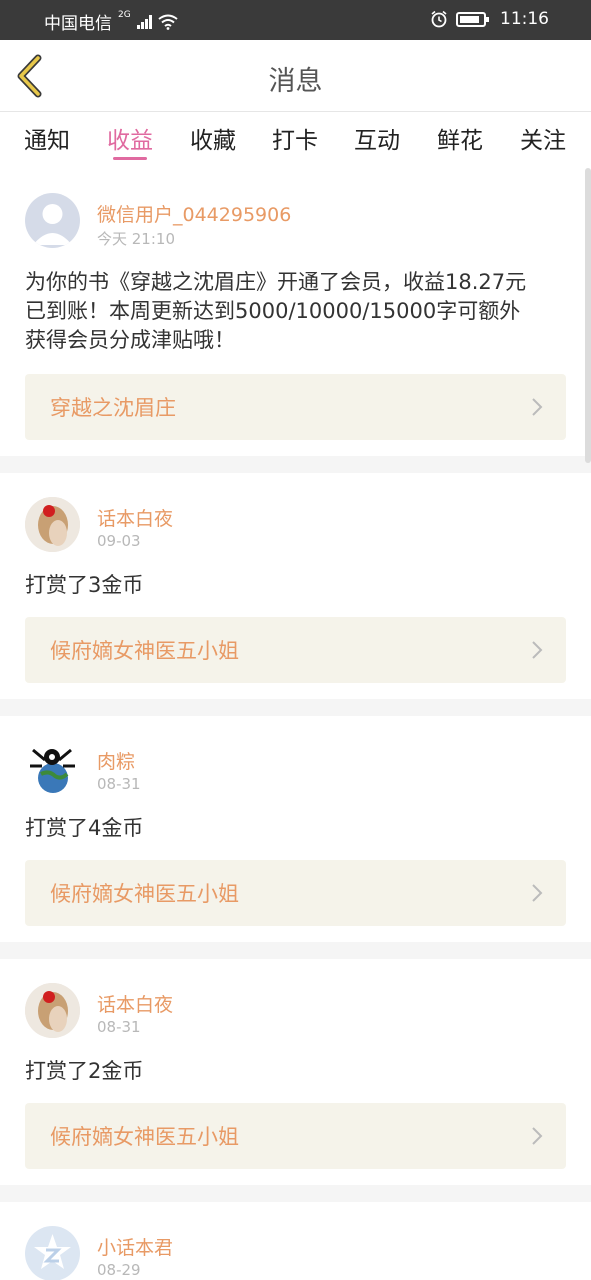  I want to click on default-avatar-icon, so click(52, 224).